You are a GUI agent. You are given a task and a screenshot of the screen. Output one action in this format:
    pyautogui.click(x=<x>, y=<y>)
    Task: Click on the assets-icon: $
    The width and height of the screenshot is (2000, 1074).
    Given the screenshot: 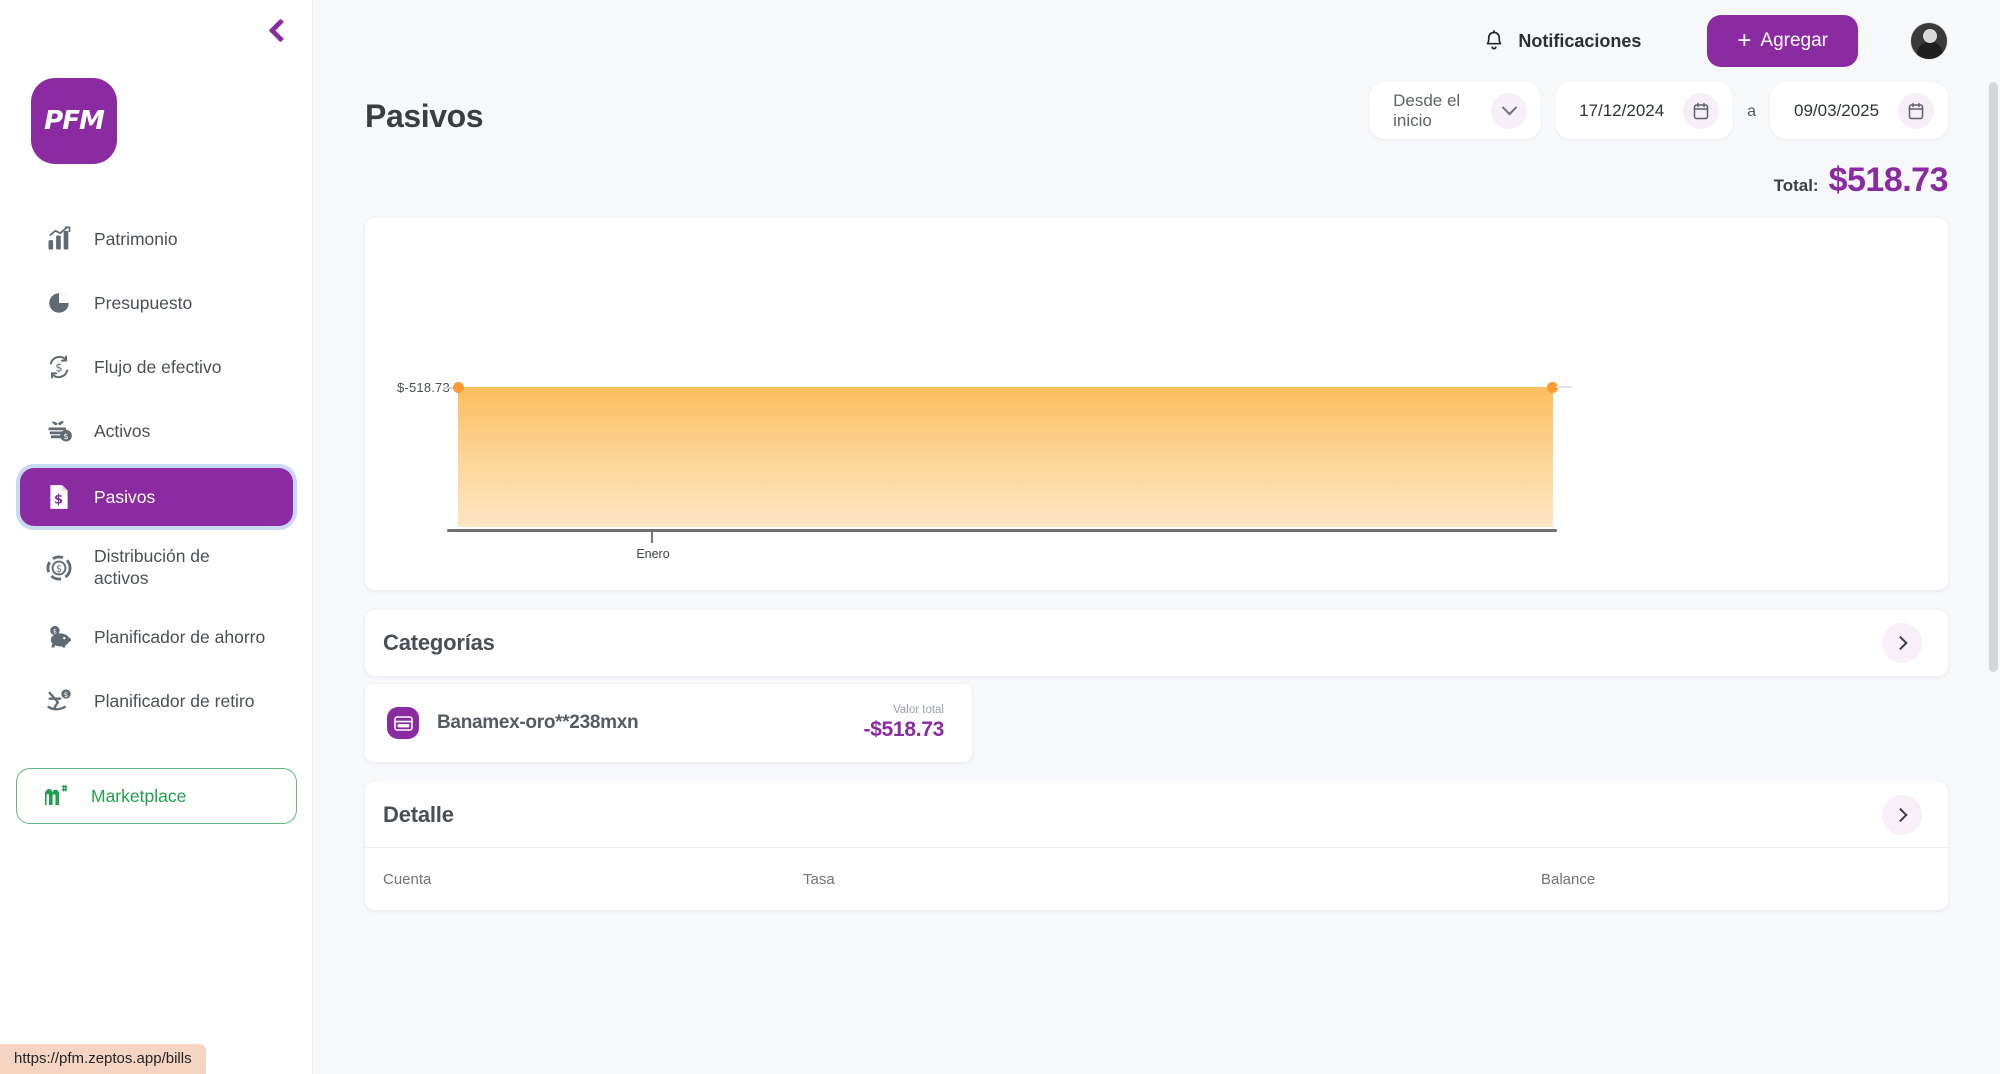 What is the action you would take?
    pyautogui.click(x=59, y=431)
    